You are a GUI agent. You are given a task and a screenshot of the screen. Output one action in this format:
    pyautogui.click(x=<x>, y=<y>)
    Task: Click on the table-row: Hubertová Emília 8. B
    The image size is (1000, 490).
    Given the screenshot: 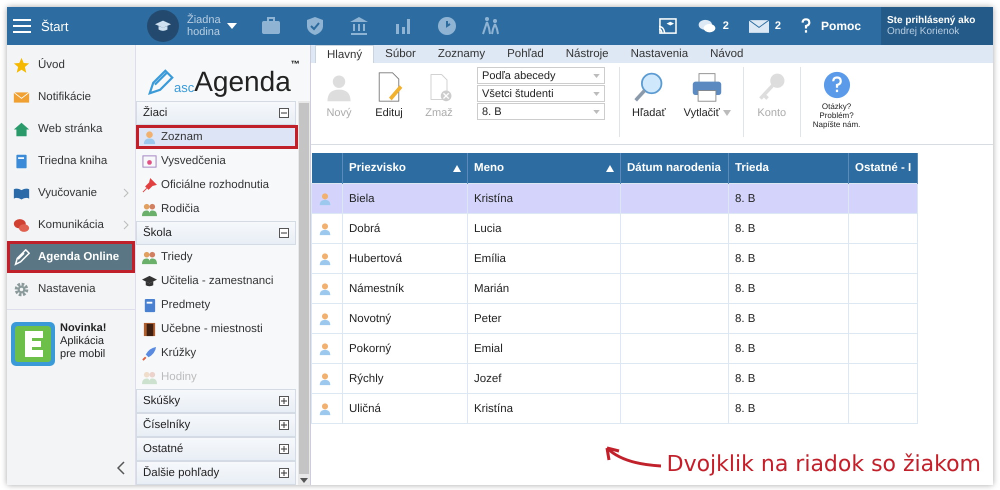 What is the action you would take?
    pyautogui.click(x=615, y=259)
    